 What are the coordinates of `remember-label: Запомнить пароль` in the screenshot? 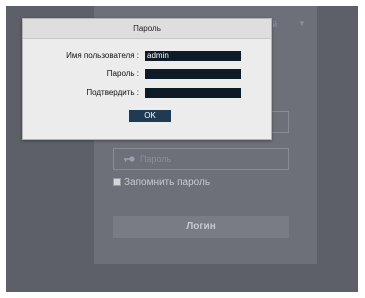 It's located at (167, 182).